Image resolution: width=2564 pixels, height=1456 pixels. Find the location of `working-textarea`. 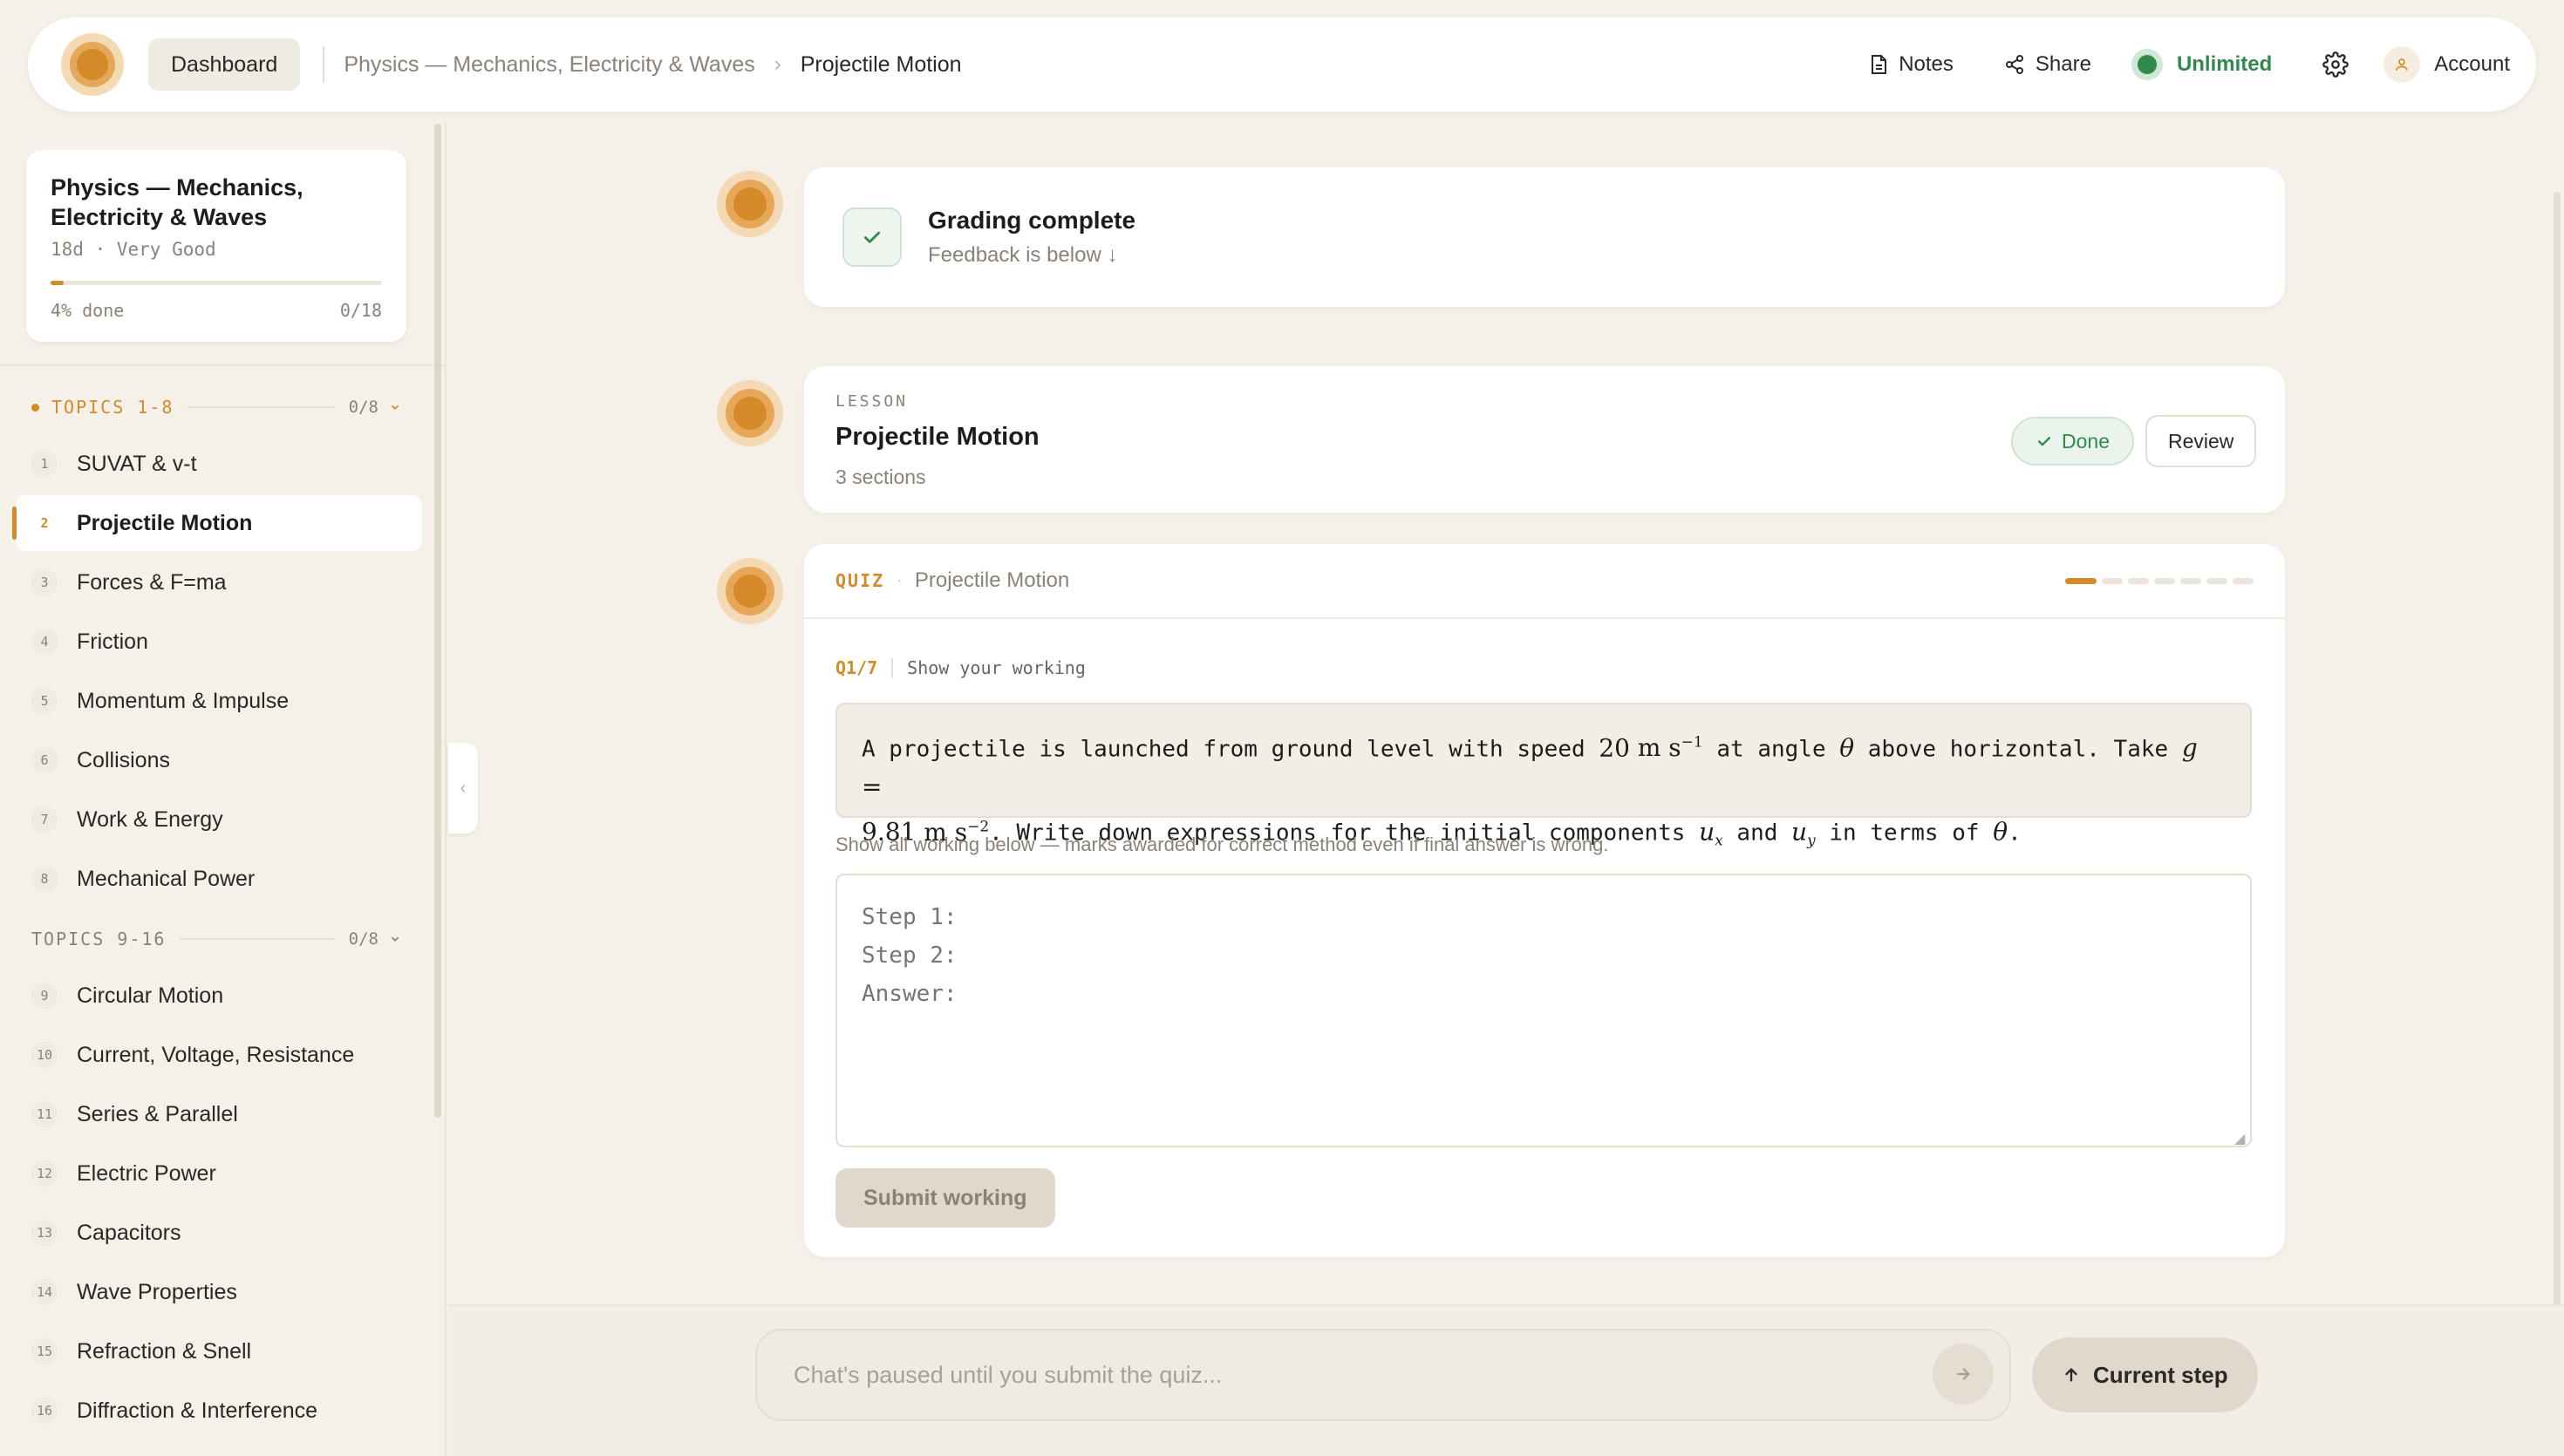

working-textarea is located at coordinates (1543, 1010).